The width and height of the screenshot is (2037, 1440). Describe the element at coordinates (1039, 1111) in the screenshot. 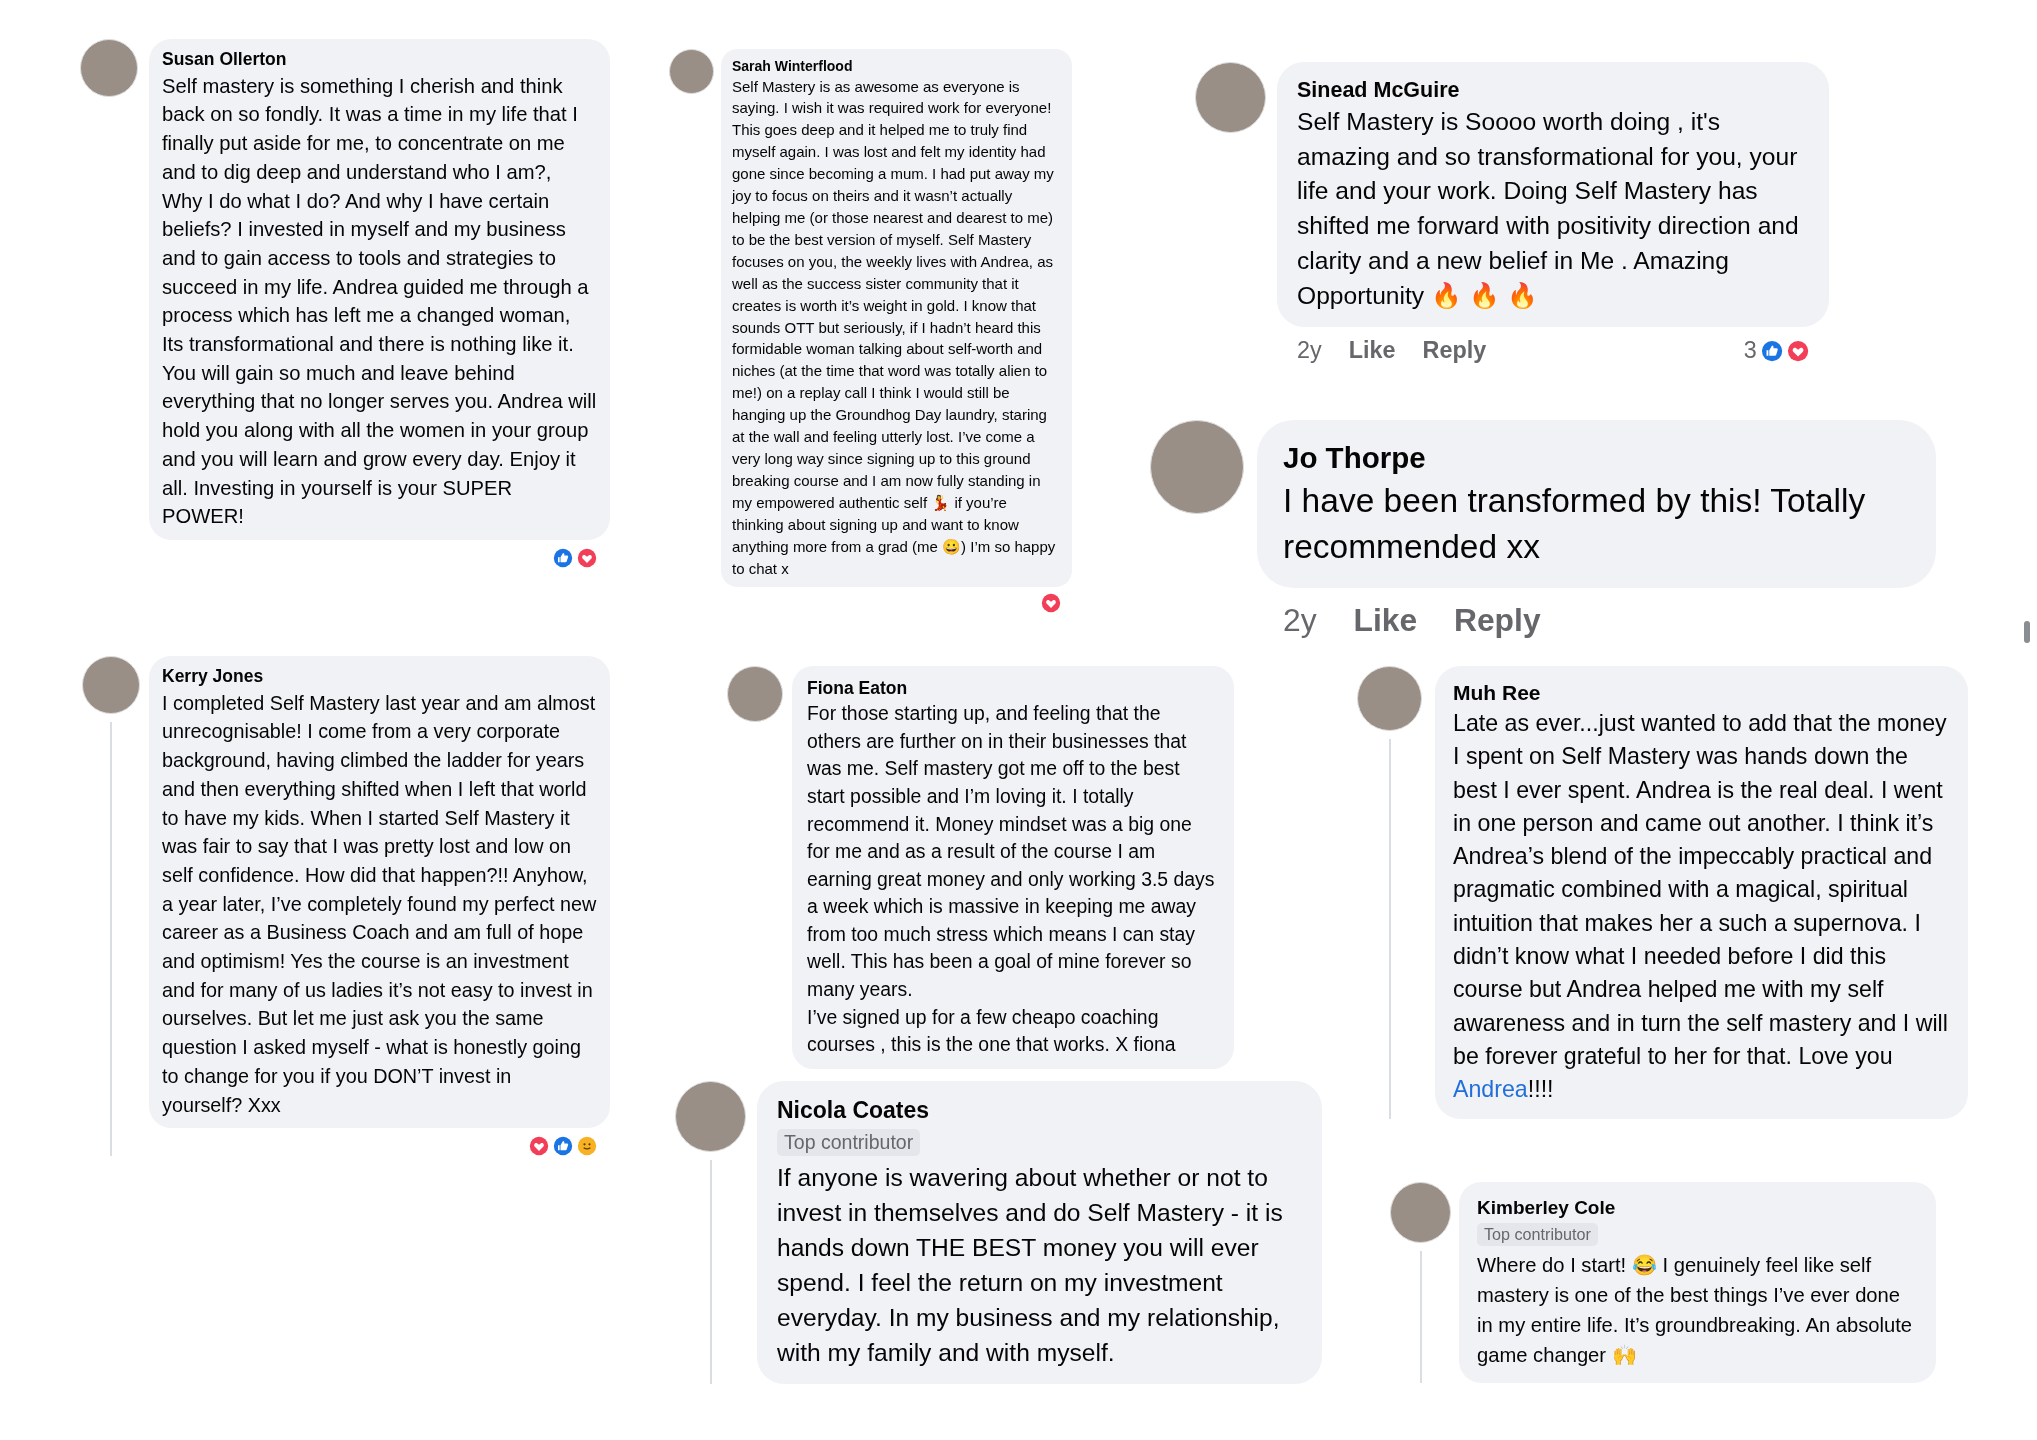

I see `author-name: Nicola Coates` at that location.